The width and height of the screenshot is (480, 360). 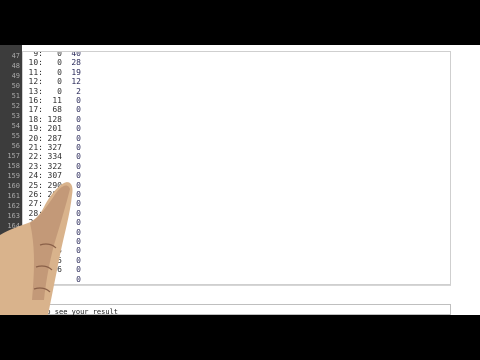 I want to click on line-number: 48, so click(x=15, y=66).